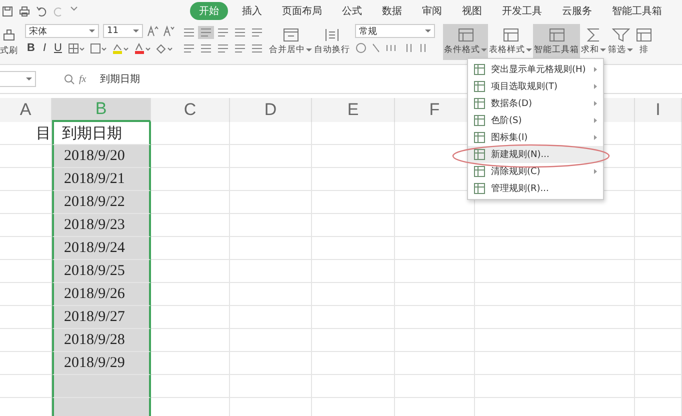 The height and width of the screenshot is (416, 682). What do you see at coordinates (353, 110) in the screenshot?
I see `column-header: E` at bounding box center [353, 110].